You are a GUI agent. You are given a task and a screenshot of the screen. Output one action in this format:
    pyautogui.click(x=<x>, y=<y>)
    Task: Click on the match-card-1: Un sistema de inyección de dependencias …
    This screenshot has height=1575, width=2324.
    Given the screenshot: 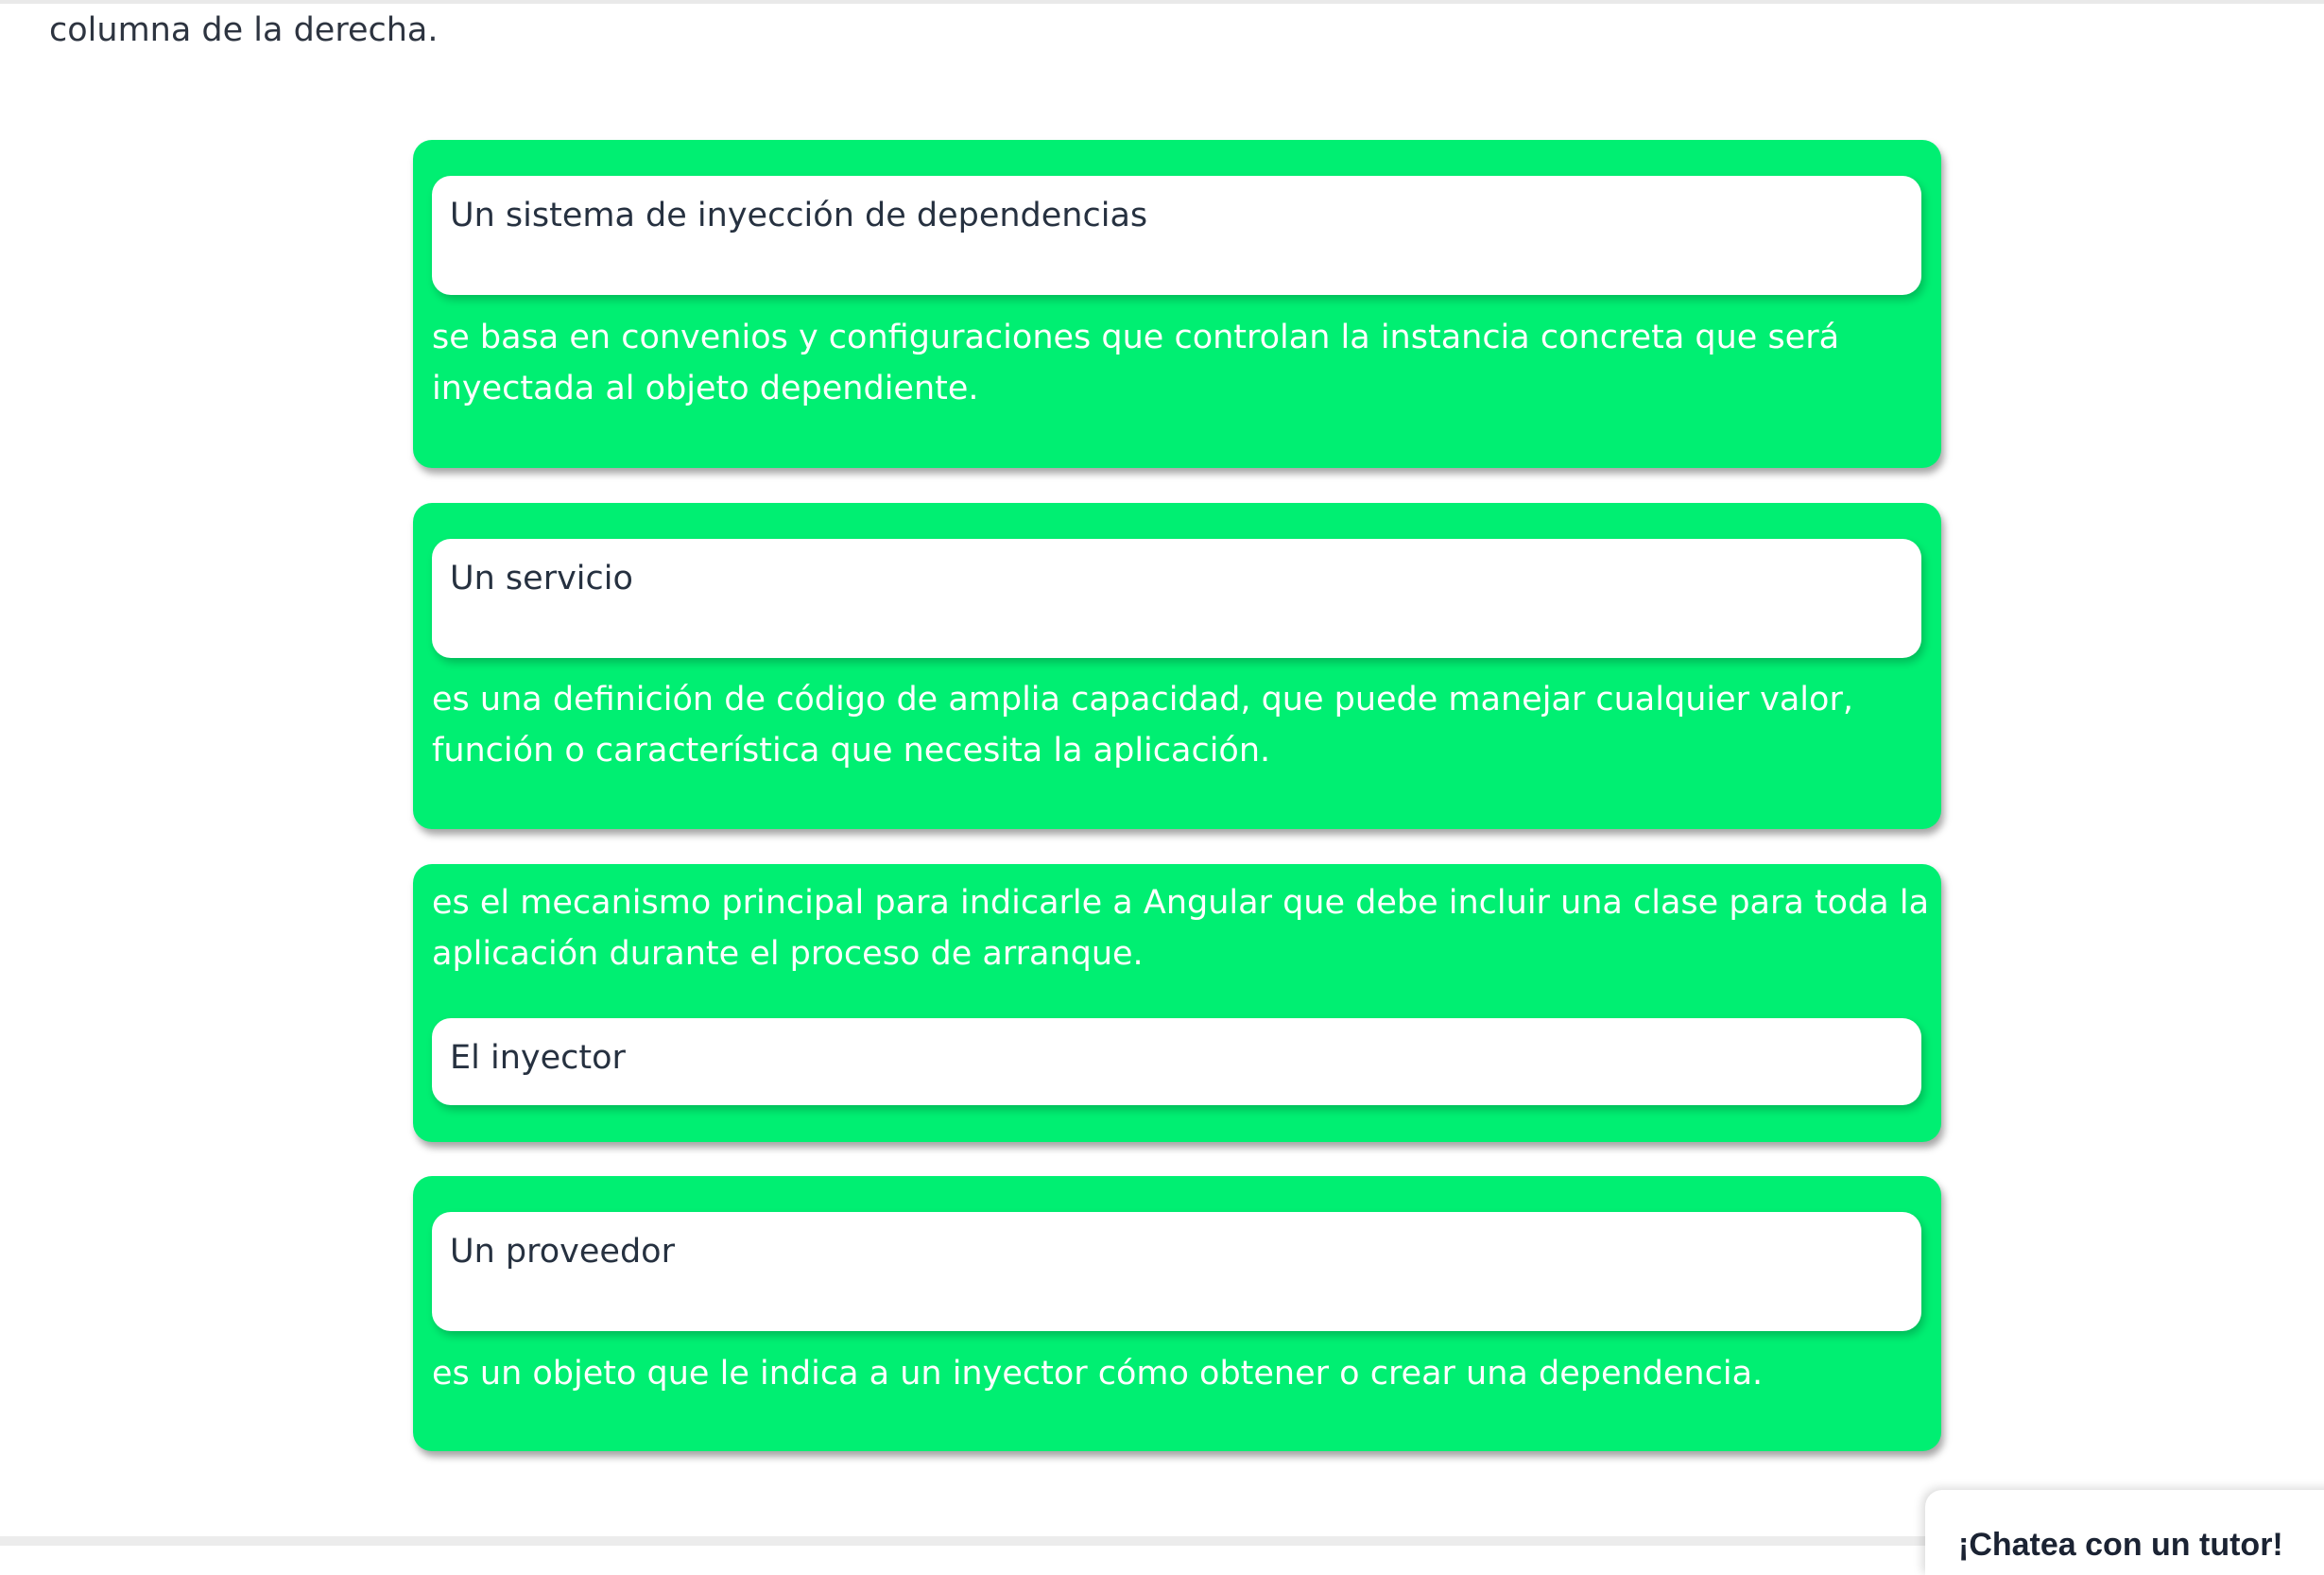 What is the action you would take?
    pyautogui.click(x=1177, y=304)
    